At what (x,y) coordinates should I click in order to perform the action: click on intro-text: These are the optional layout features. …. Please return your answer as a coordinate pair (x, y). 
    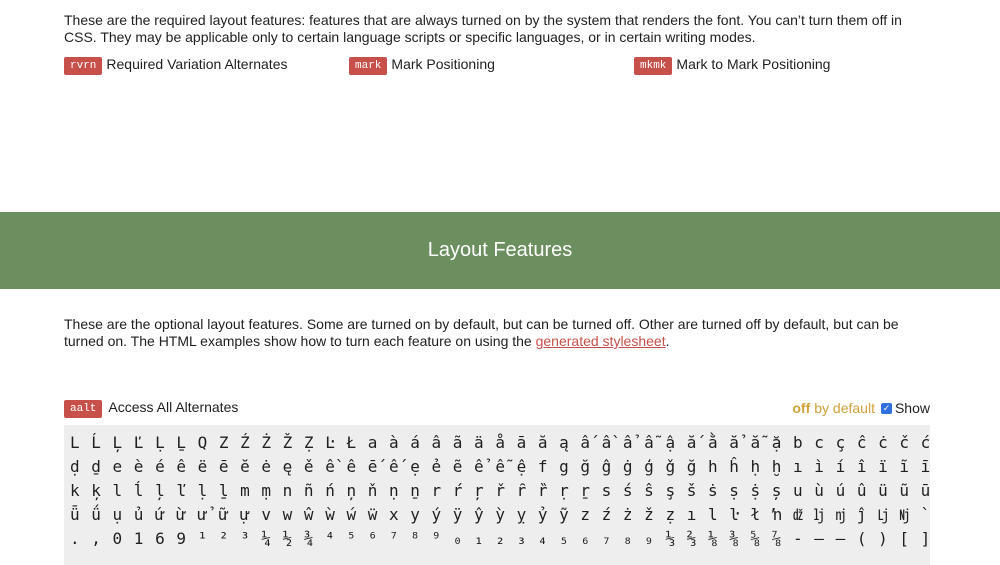
    Looking at the image, I should click on (481, 332).